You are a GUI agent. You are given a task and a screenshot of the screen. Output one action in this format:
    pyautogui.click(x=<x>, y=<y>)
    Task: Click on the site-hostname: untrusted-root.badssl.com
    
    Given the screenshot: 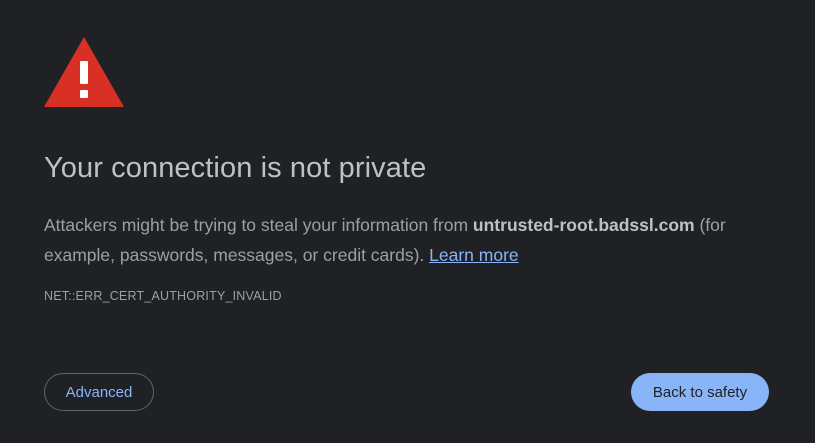 What is the action you would take?
    pyautogui.click(x=583, y=225)
    